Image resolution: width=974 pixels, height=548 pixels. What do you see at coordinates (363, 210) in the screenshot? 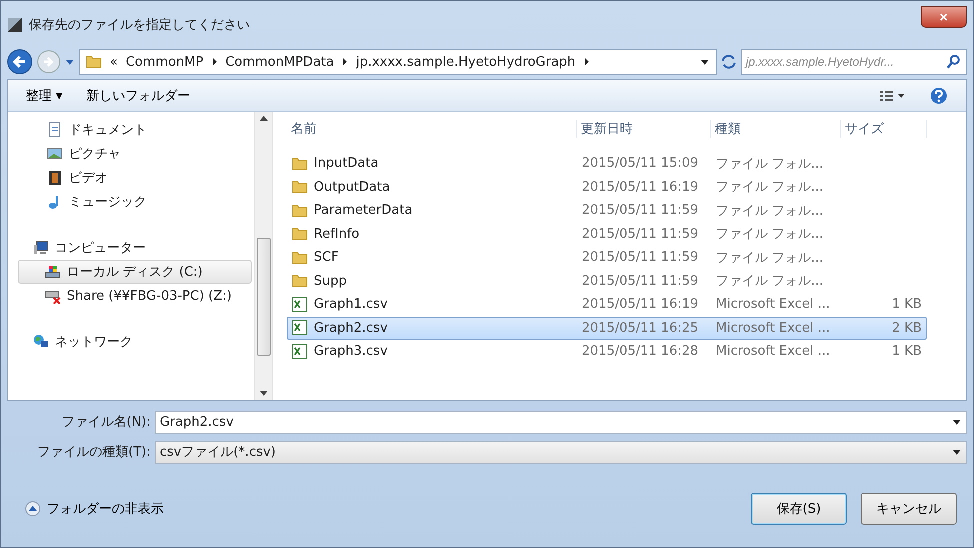
I see `file-name: ParameterData` at bounding box center [363, 210].